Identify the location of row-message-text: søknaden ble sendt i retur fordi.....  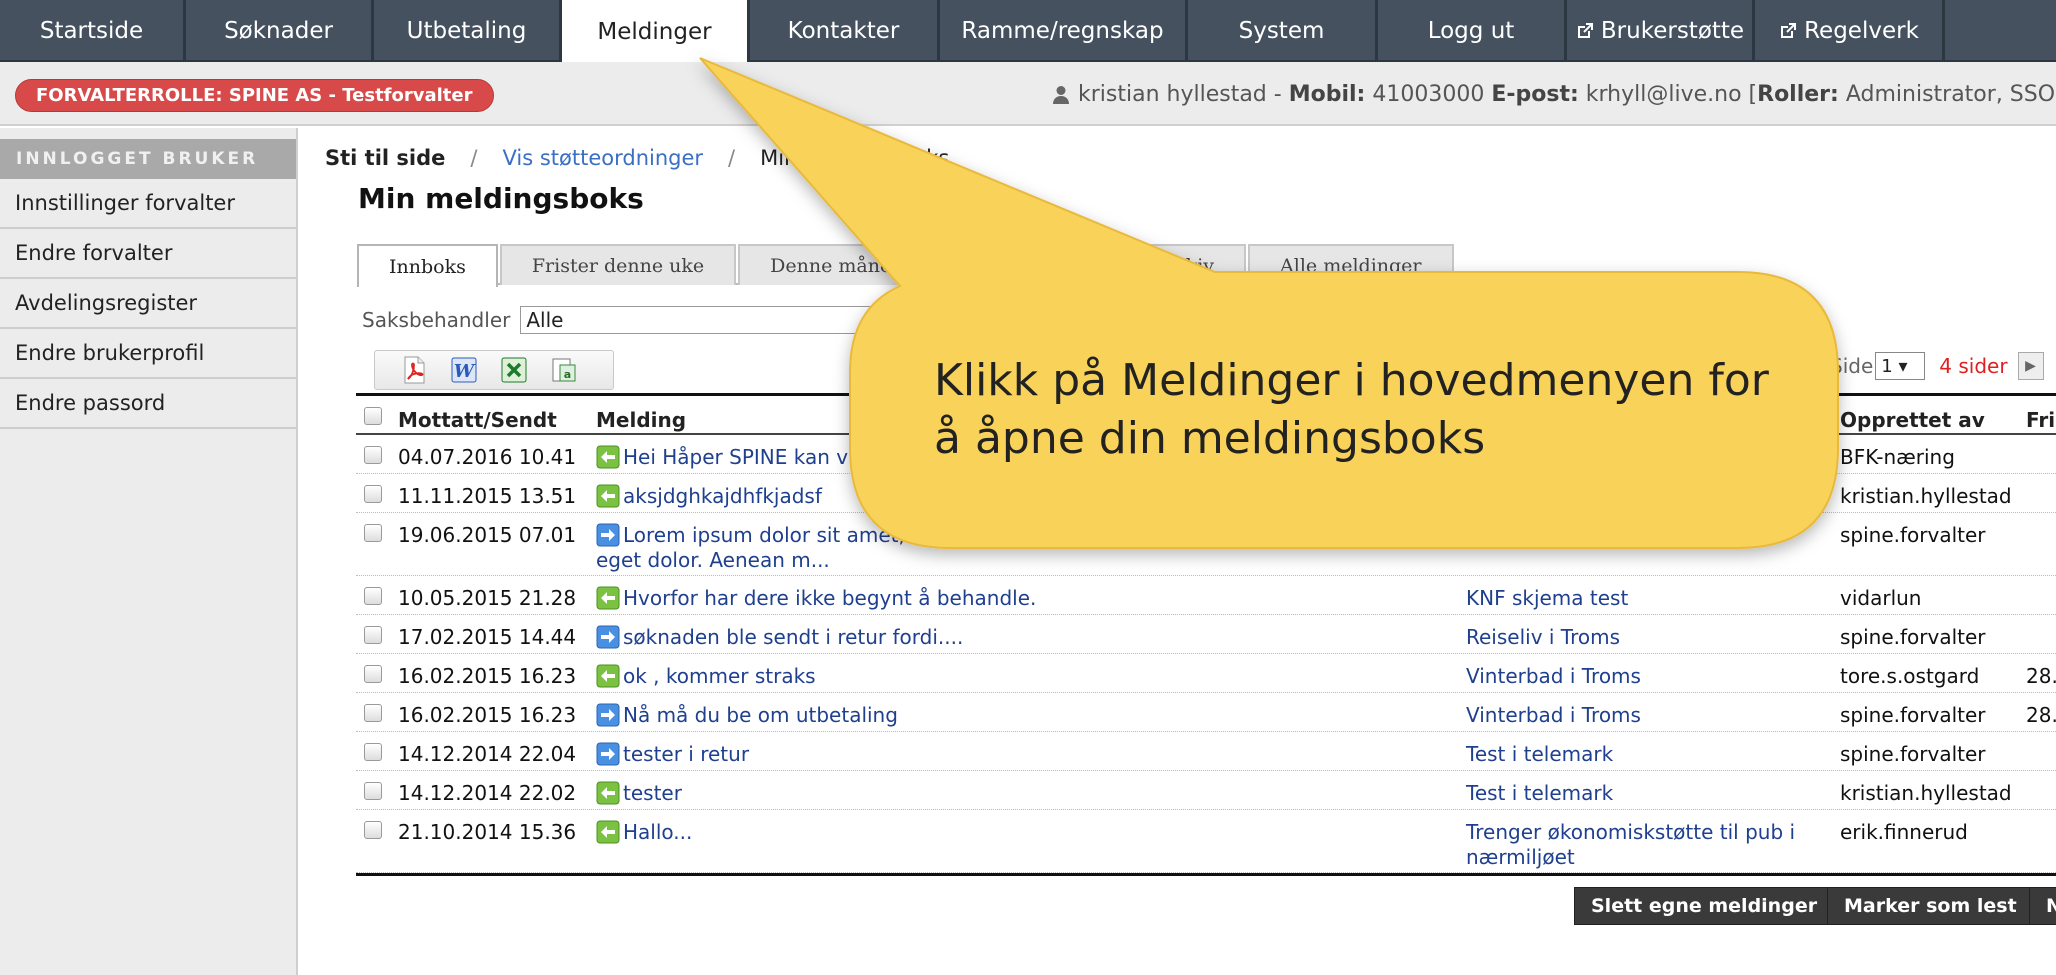
(793, 637).